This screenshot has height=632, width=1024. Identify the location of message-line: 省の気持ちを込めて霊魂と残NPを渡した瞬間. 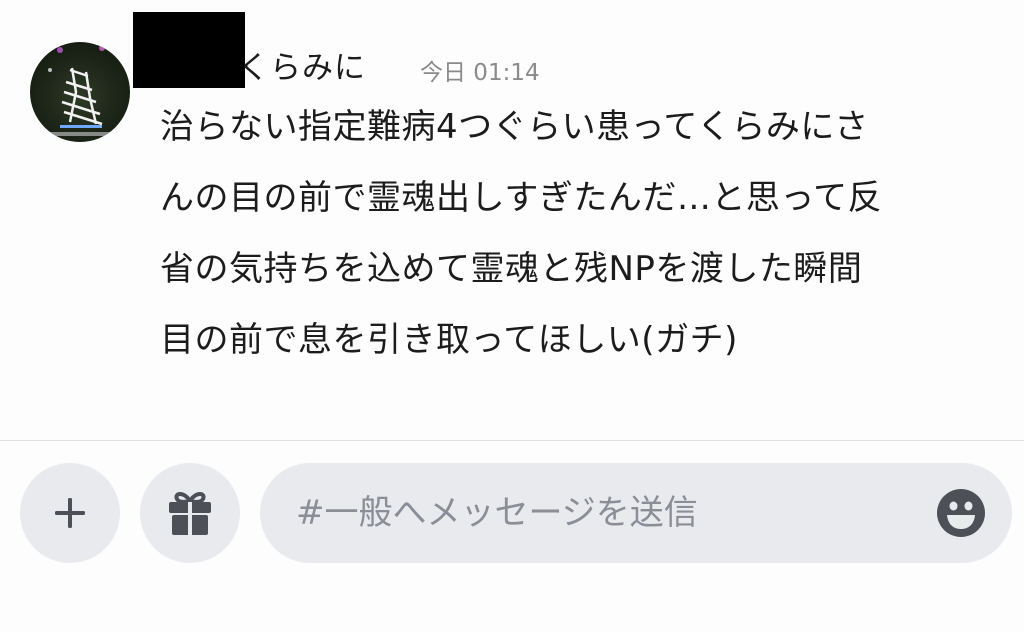
(511, 269).